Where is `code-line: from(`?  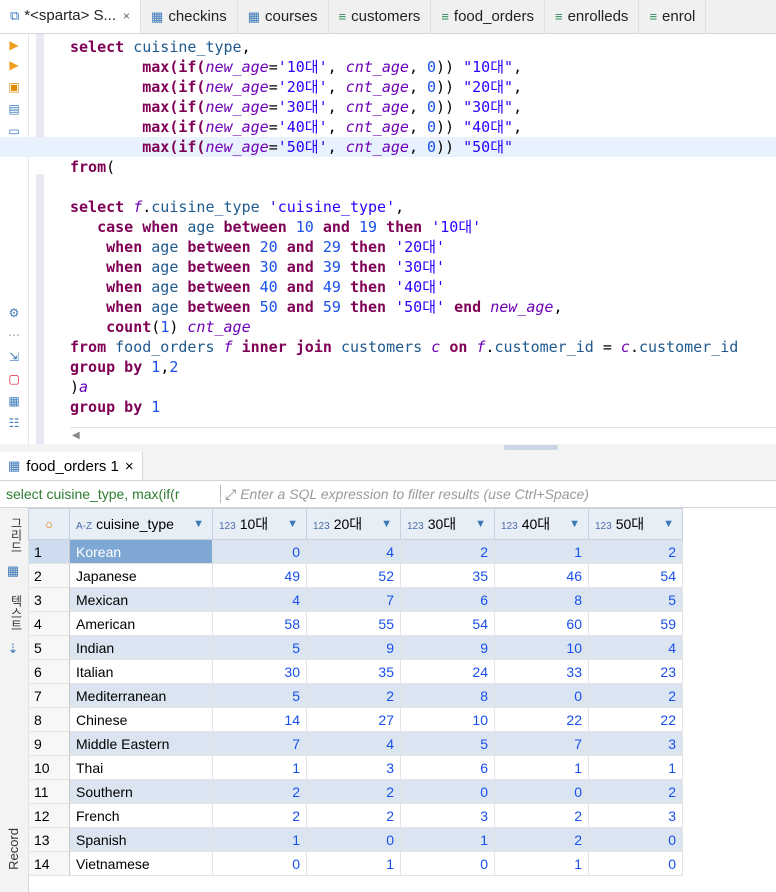
code-line: from( is located at coordinates (423, 167).